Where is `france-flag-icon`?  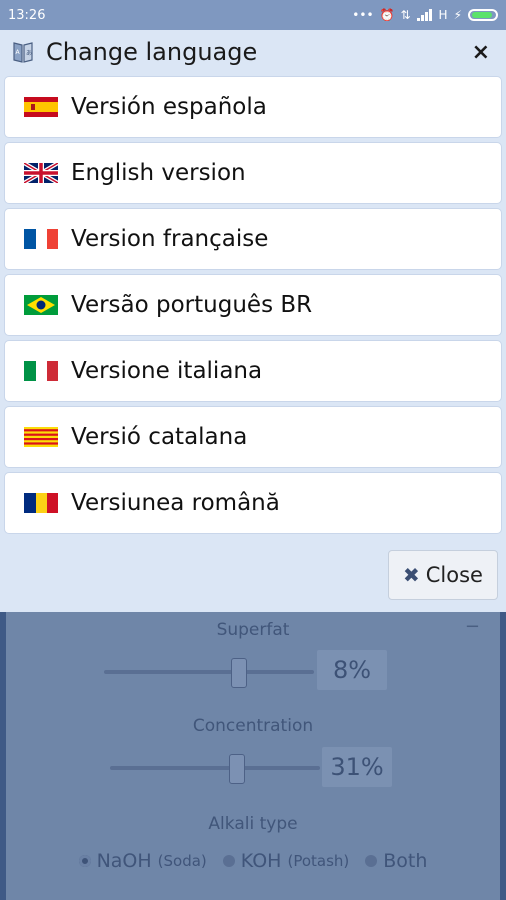
france-flag-icon is located at coordinates (41, 239).